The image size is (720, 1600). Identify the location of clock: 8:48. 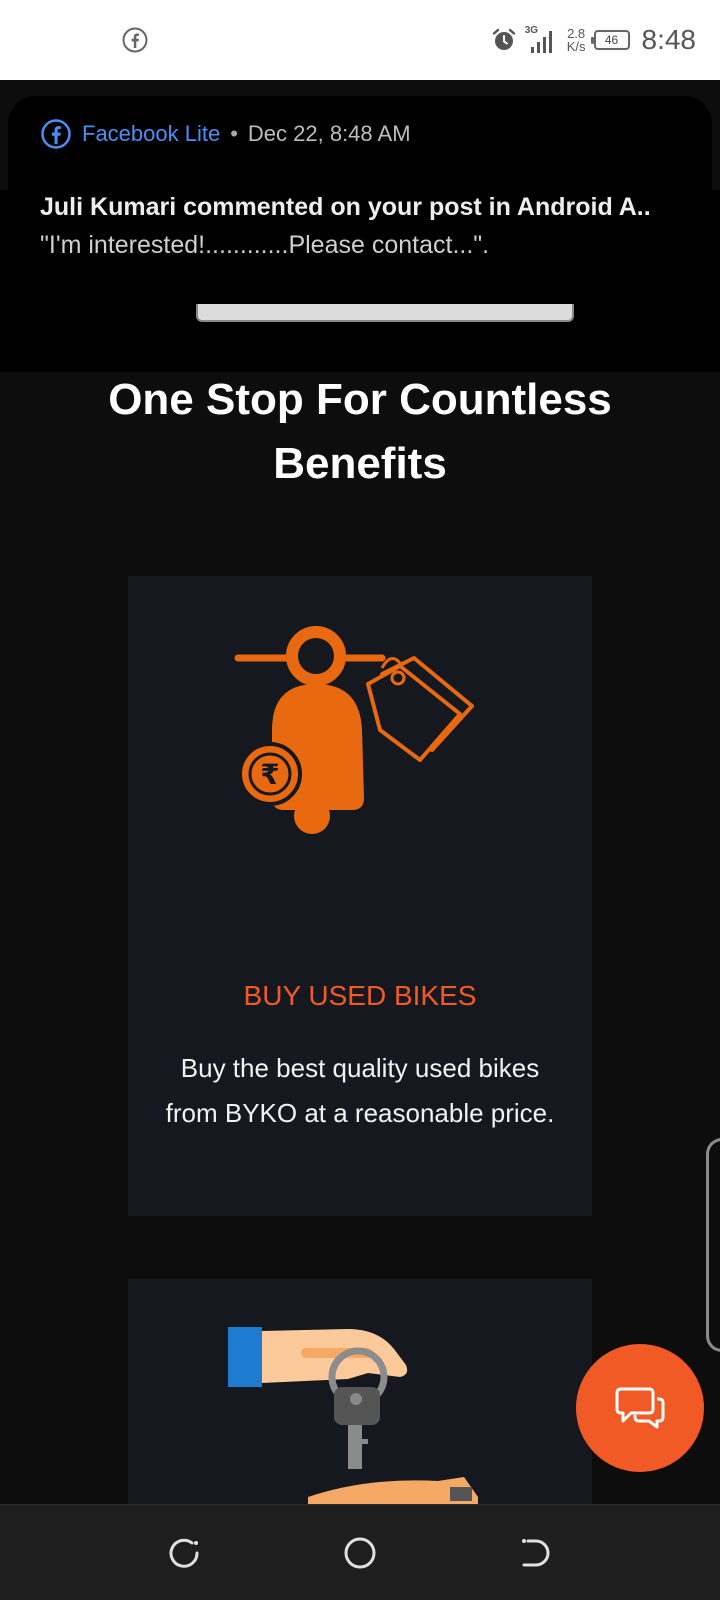
(669, 39).